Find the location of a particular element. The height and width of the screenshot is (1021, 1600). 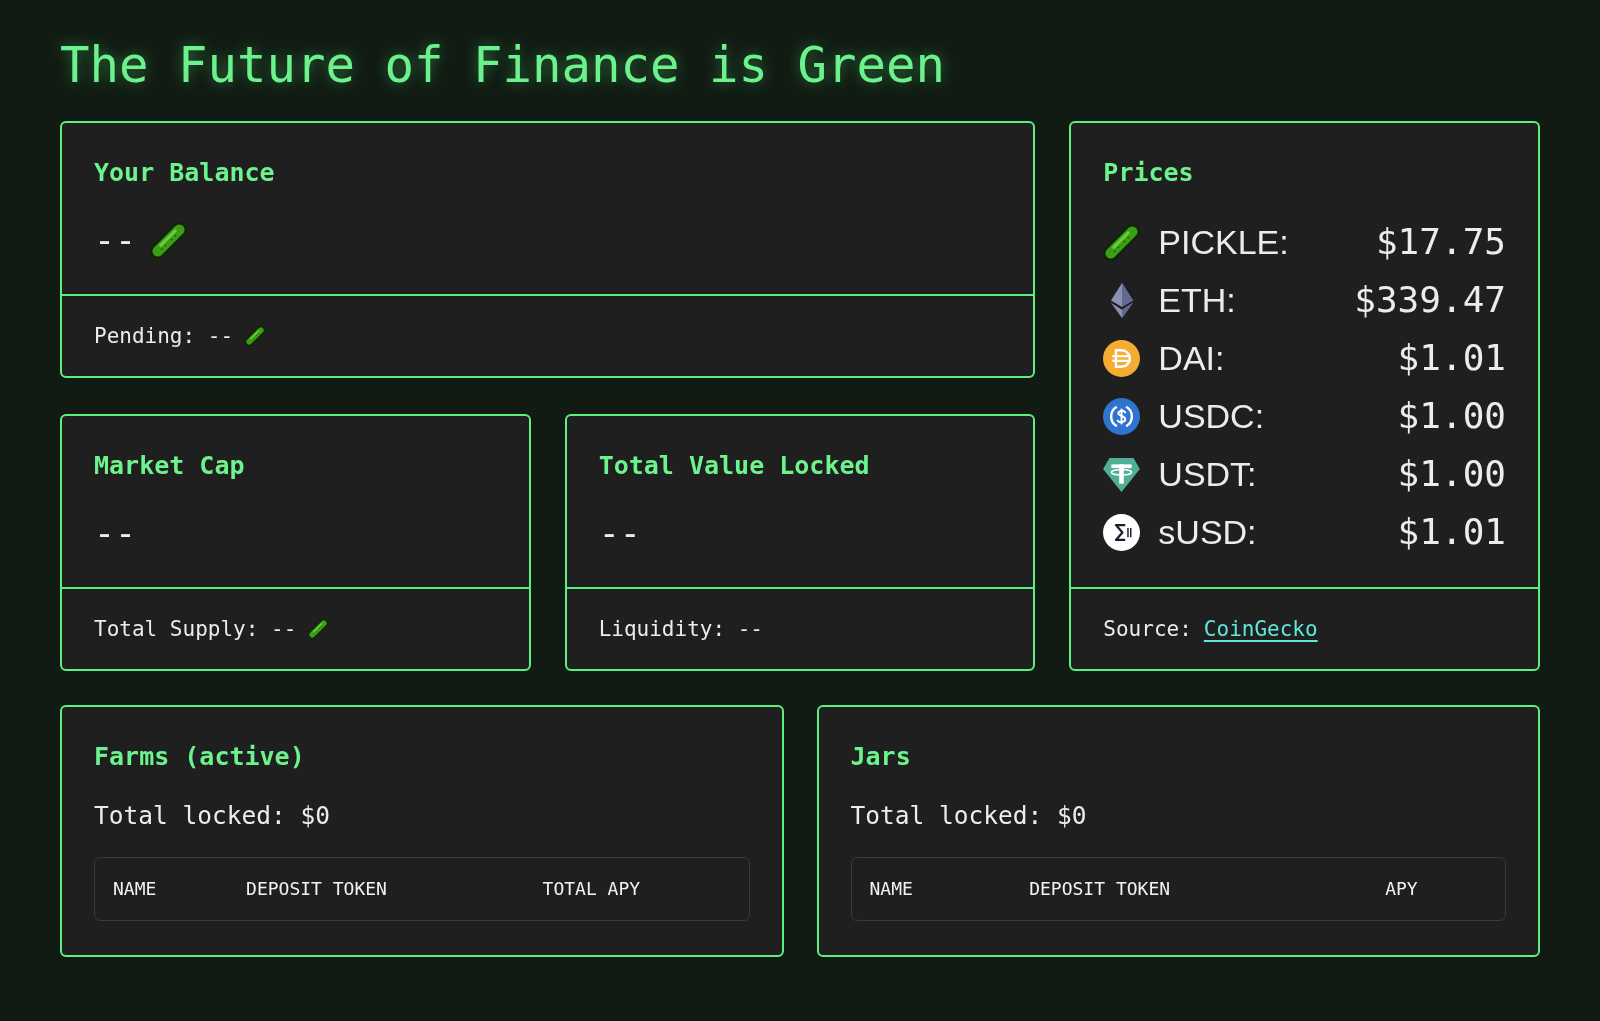

card-heading: Total Value Locked is located at coordinates (734, 466).